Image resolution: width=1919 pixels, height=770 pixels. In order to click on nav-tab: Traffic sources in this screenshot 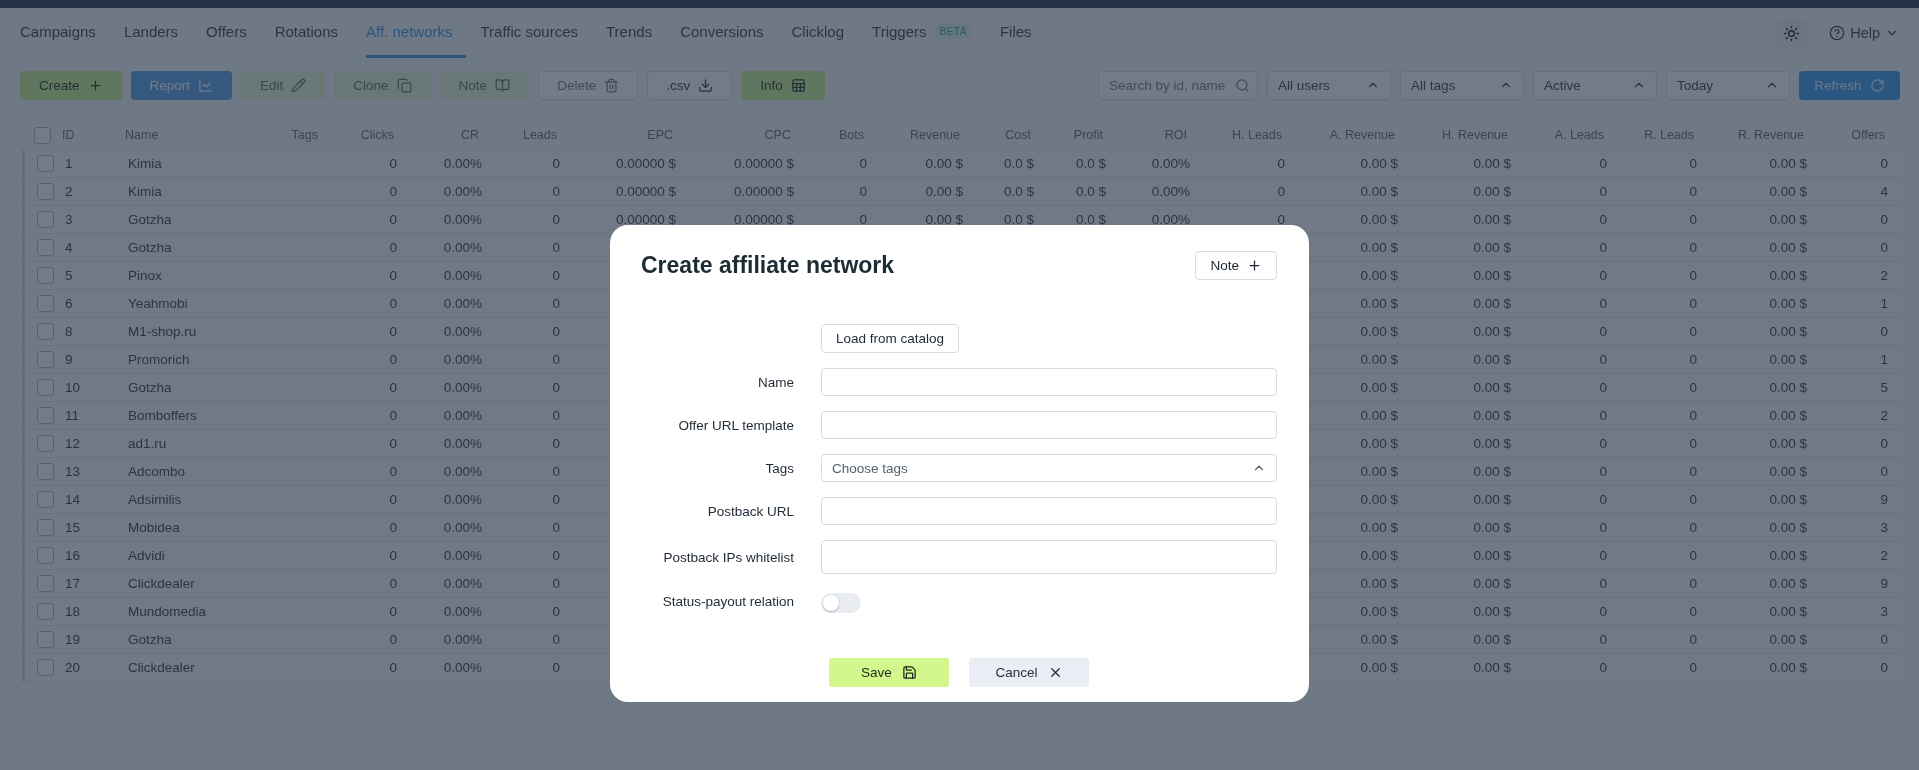, I will do `click(536, 33)`.